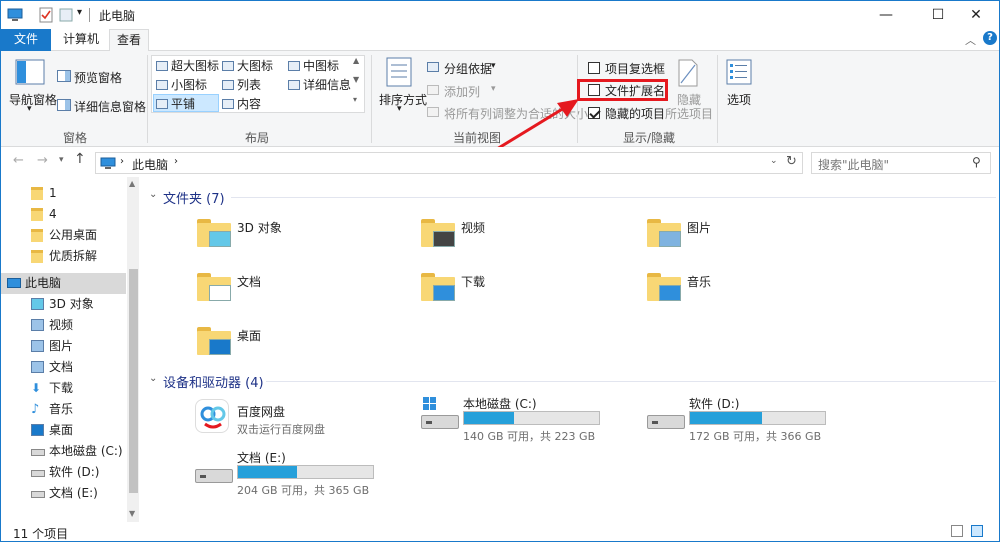  Describe the element at coordinates (181, 84) in the screenshot. I see `layout-small-icons: 小图标` at that location.